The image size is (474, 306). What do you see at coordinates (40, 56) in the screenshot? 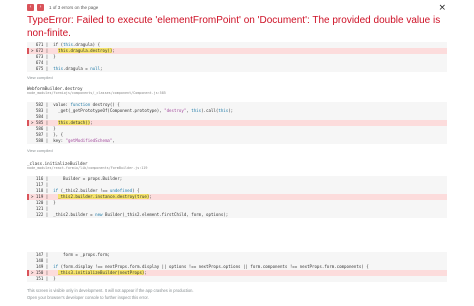
I see `line-gutter: 673 |` at bounding box center [40, 56].